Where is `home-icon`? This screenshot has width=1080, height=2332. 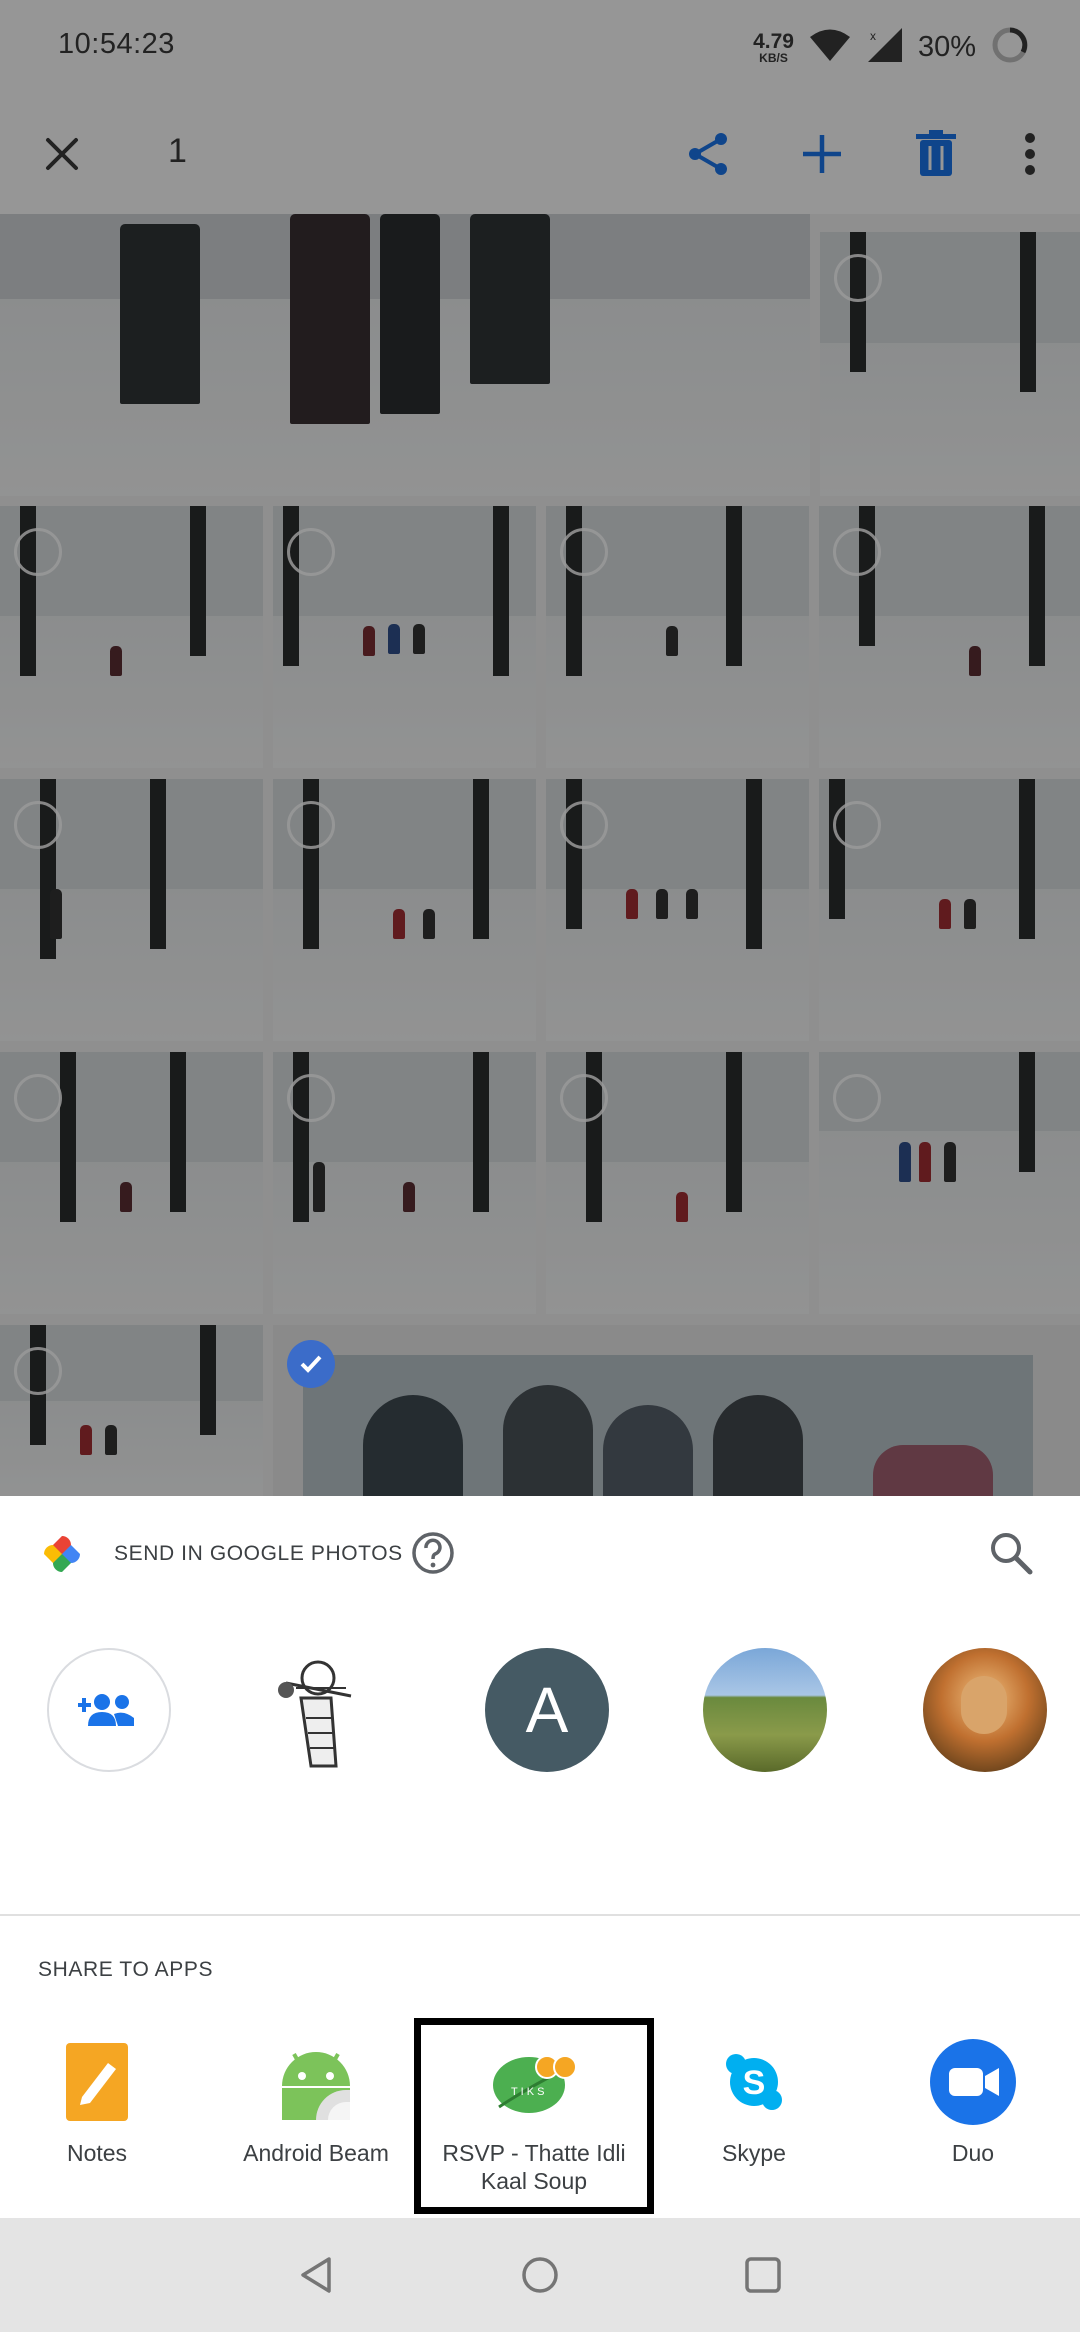
home-icon is located at coordinates (540, 2275).